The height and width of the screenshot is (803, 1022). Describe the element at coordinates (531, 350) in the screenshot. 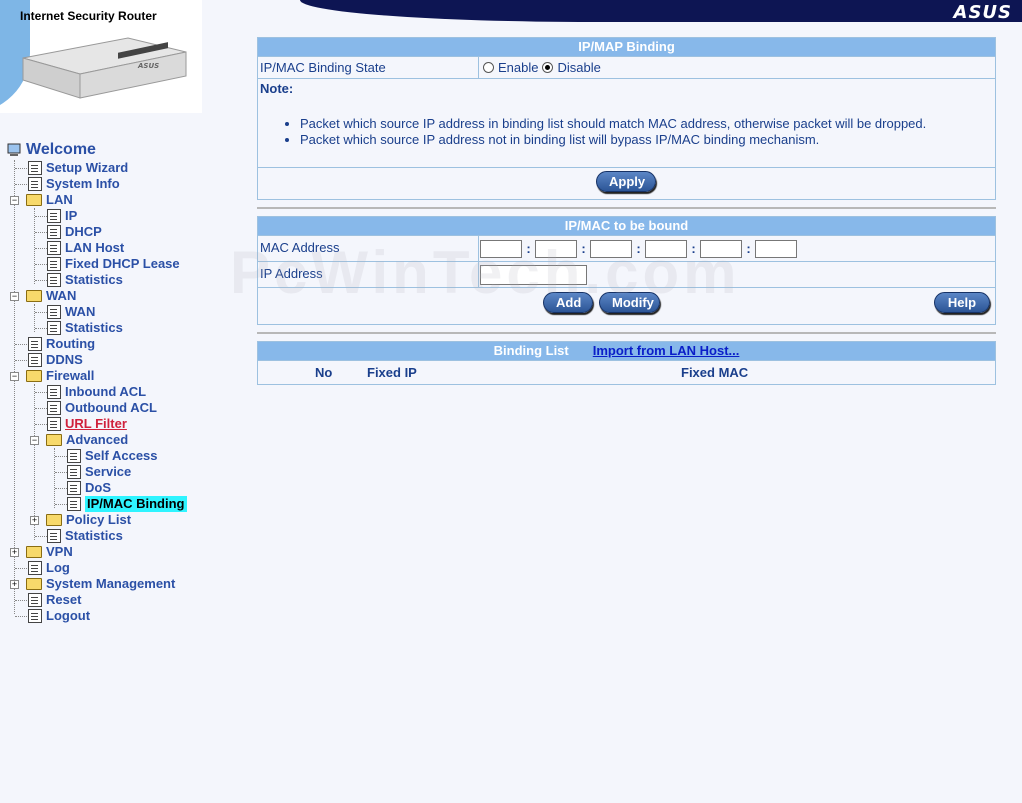

I see `binding-list-title: Binding List` at that location.